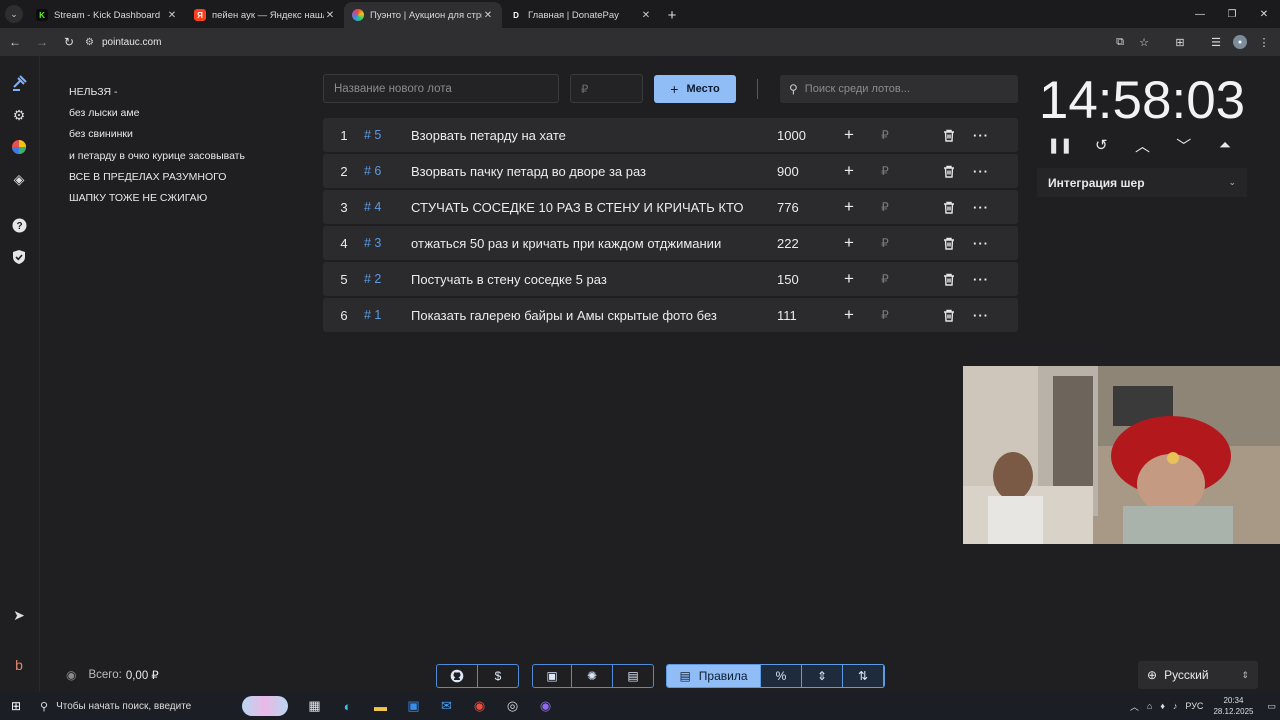 The height and width of the screenshot is (720, 1280). I want to click on search-highlight-image, so click(265, 706).